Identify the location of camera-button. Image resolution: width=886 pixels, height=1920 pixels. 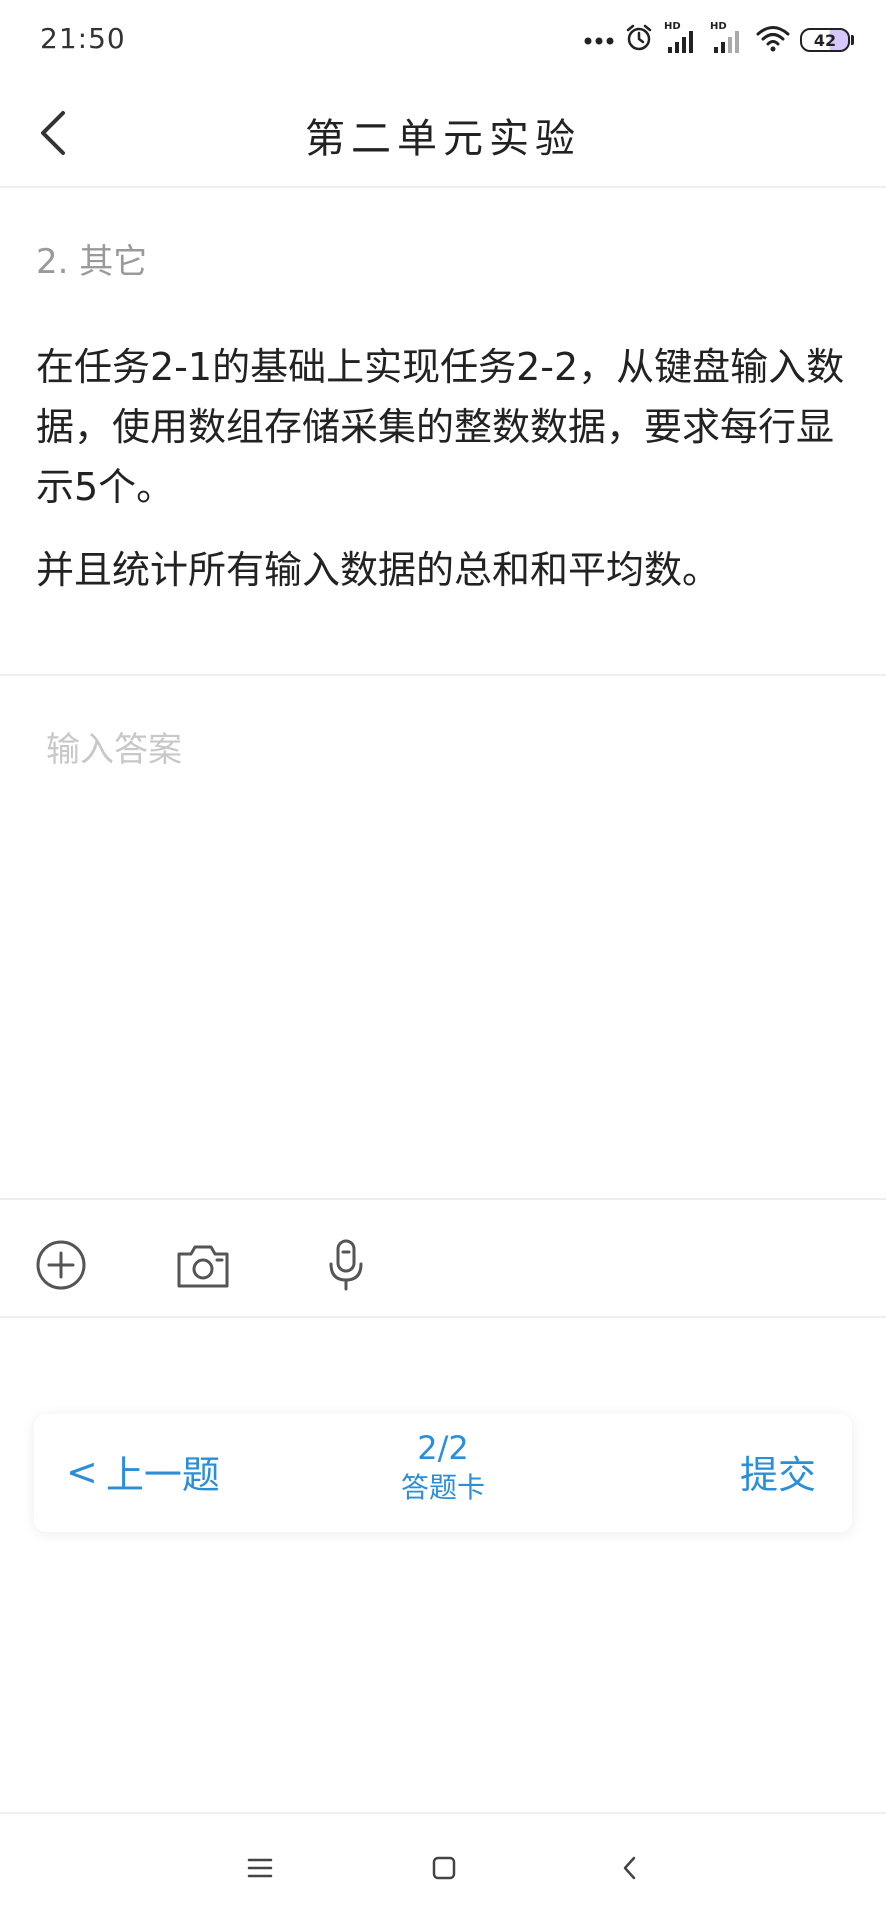
(203, 1265).